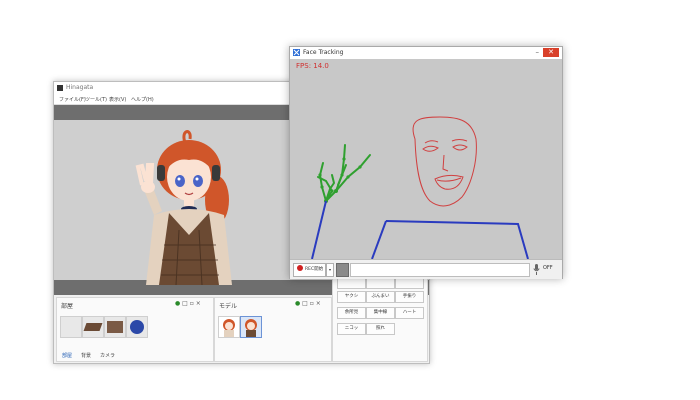 This screenshot has height=400, width=700. I want to click on pose-button-smile: ニコッ, so click(351, 329).